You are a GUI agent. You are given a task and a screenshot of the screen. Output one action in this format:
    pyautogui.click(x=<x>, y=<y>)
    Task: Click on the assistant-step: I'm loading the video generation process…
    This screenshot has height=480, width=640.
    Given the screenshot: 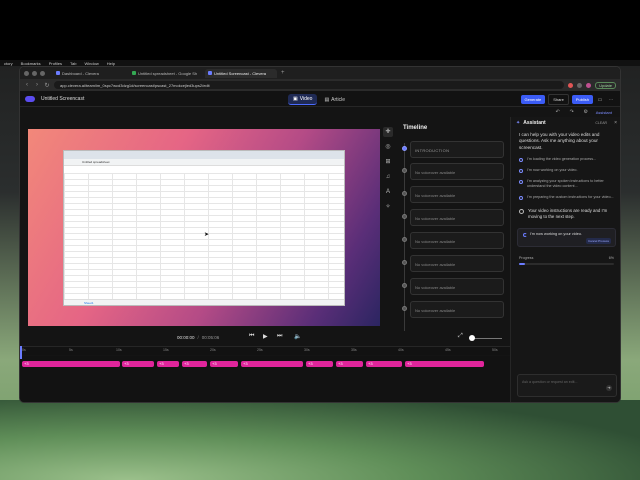 What is the action you would take?
    pyautogui.click(x=565, y=160)
    